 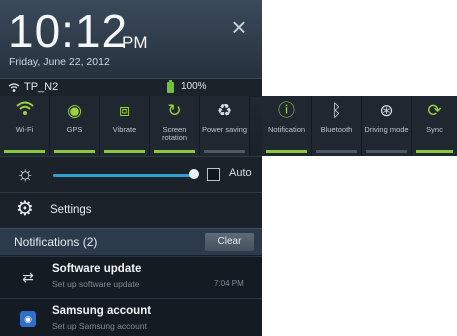 I want to click on gps-icon: ◉, so click(x=74, y=110).